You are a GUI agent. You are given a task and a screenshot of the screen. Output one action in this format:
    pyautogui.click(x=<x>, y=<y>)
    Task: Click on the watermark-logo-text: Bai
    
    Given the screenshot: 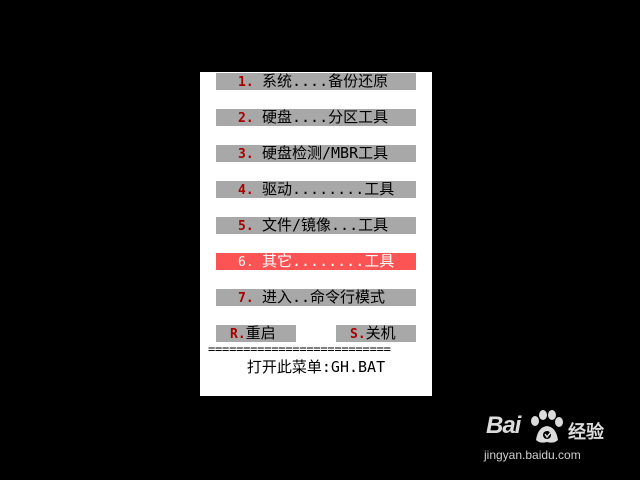 What is the action you would take?
    pyautogui.click(x=503, y=425)
    